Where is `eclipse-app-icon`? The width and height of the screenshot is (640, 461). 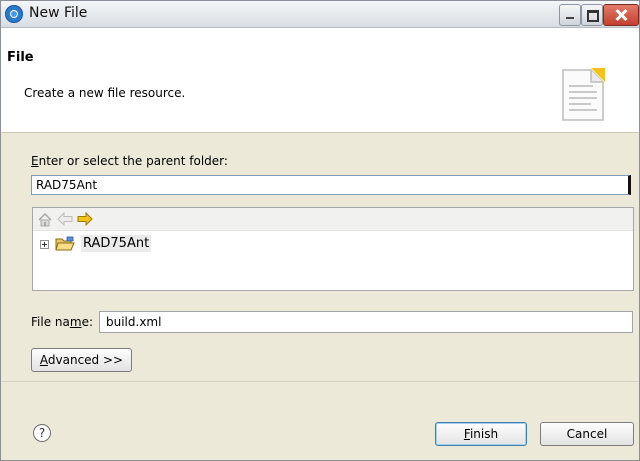
eclipse-app-icon is located at coordinates (14, 14).